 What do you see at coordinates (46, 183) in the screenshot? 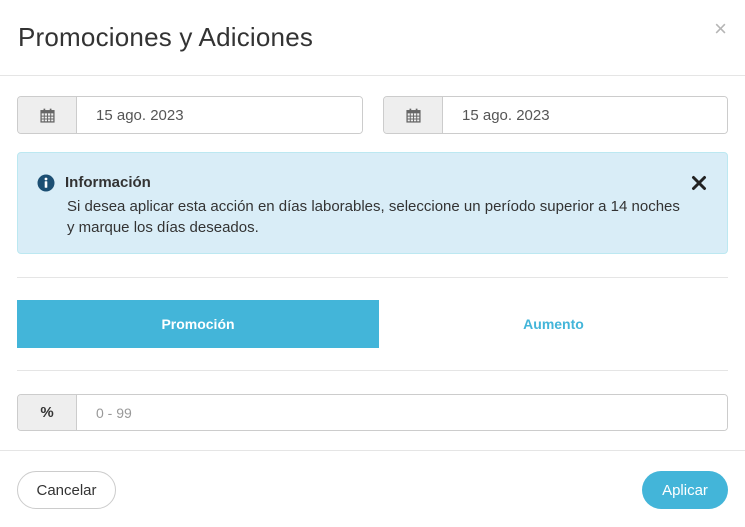
I see `info-circle-icon` at bounding box center [46, 183].